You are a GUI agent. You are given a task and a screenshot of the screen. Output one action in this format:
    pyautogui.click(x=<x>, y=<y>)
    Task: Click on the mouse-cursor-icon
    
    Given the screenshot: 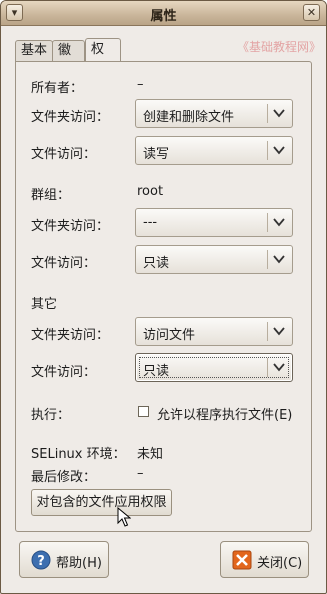 What is the action you would take?
    pyautogui.click(x=124, y=517)
    